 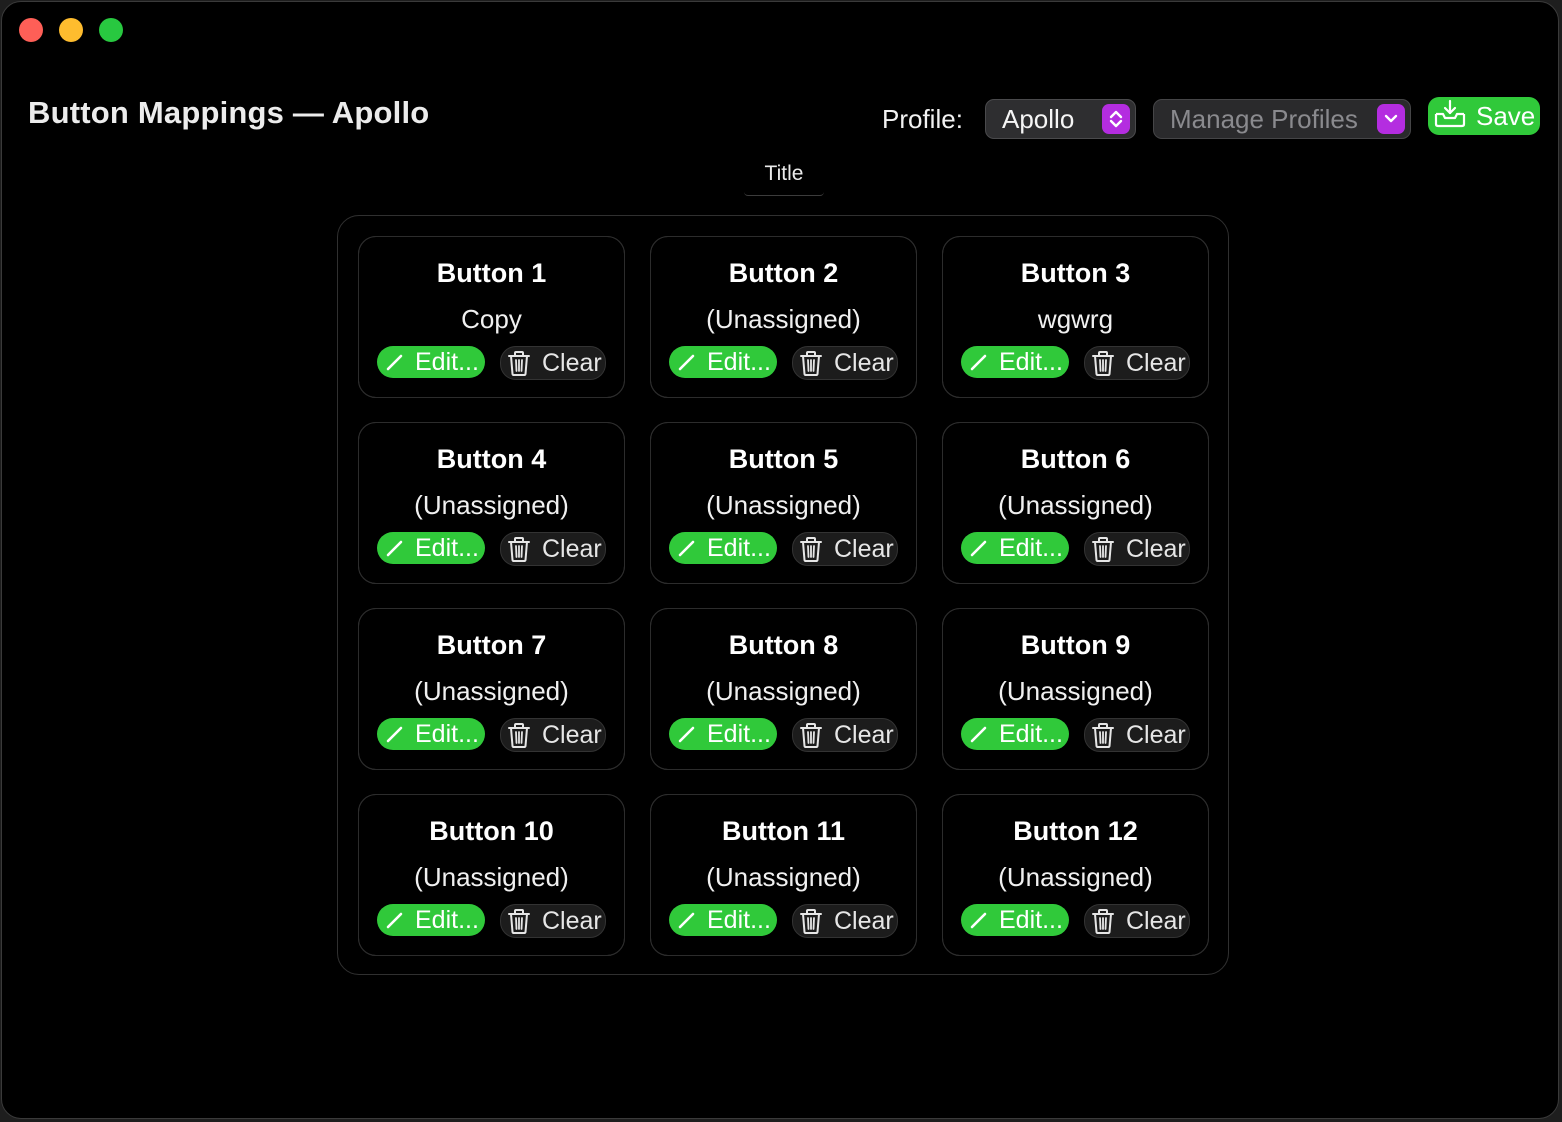 I want to click on button-name: Button 10, so click(x=491, y=831).